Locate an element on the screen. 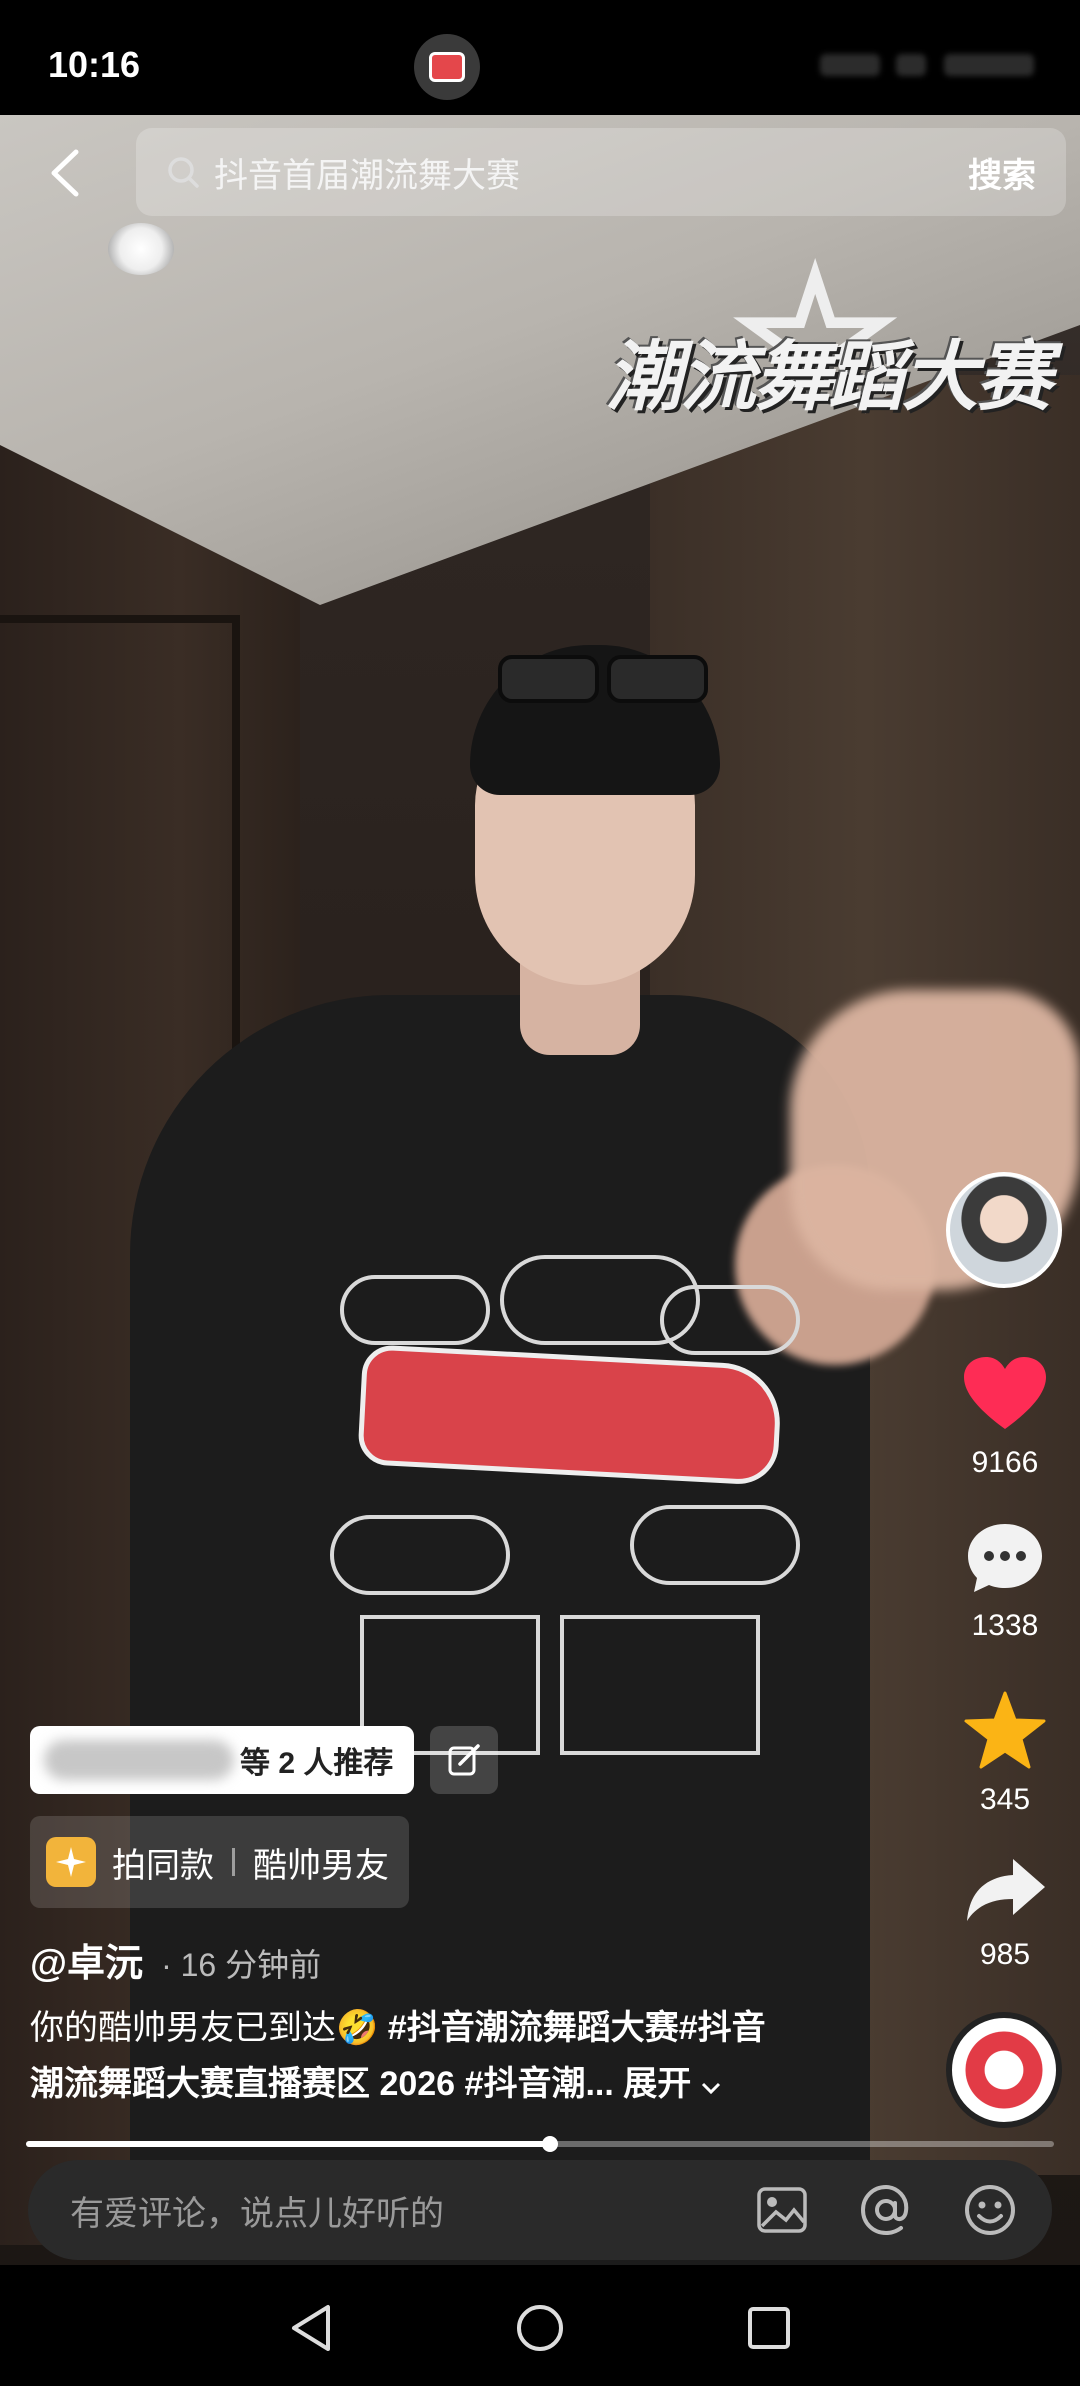 The width and height of the screenshot is (1080, 2386). event-logo: ☆ 潮流舞蹈大赛 is located at coordinates (829, 339).